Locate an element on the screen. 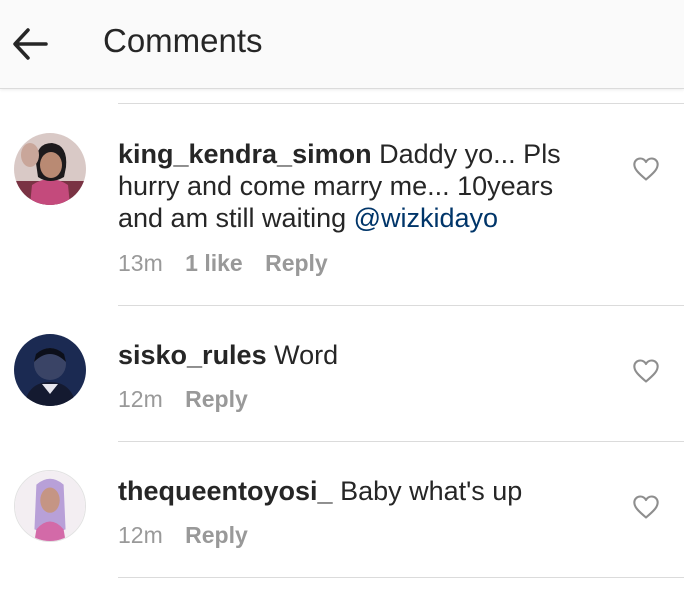 This screenshot has height=604, width=684. comment-time: 13m is located at coordinates (140, 263).